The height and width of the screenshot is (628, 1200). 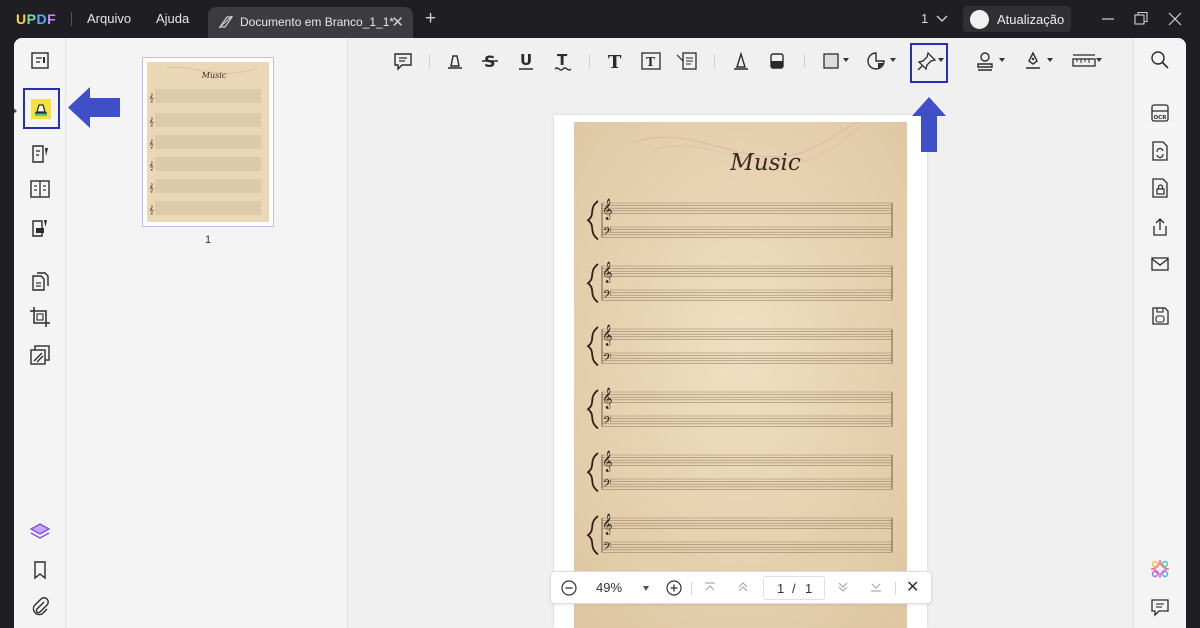 I want to click on squiggly-underline-icon: T, so click(x=563, y=61).